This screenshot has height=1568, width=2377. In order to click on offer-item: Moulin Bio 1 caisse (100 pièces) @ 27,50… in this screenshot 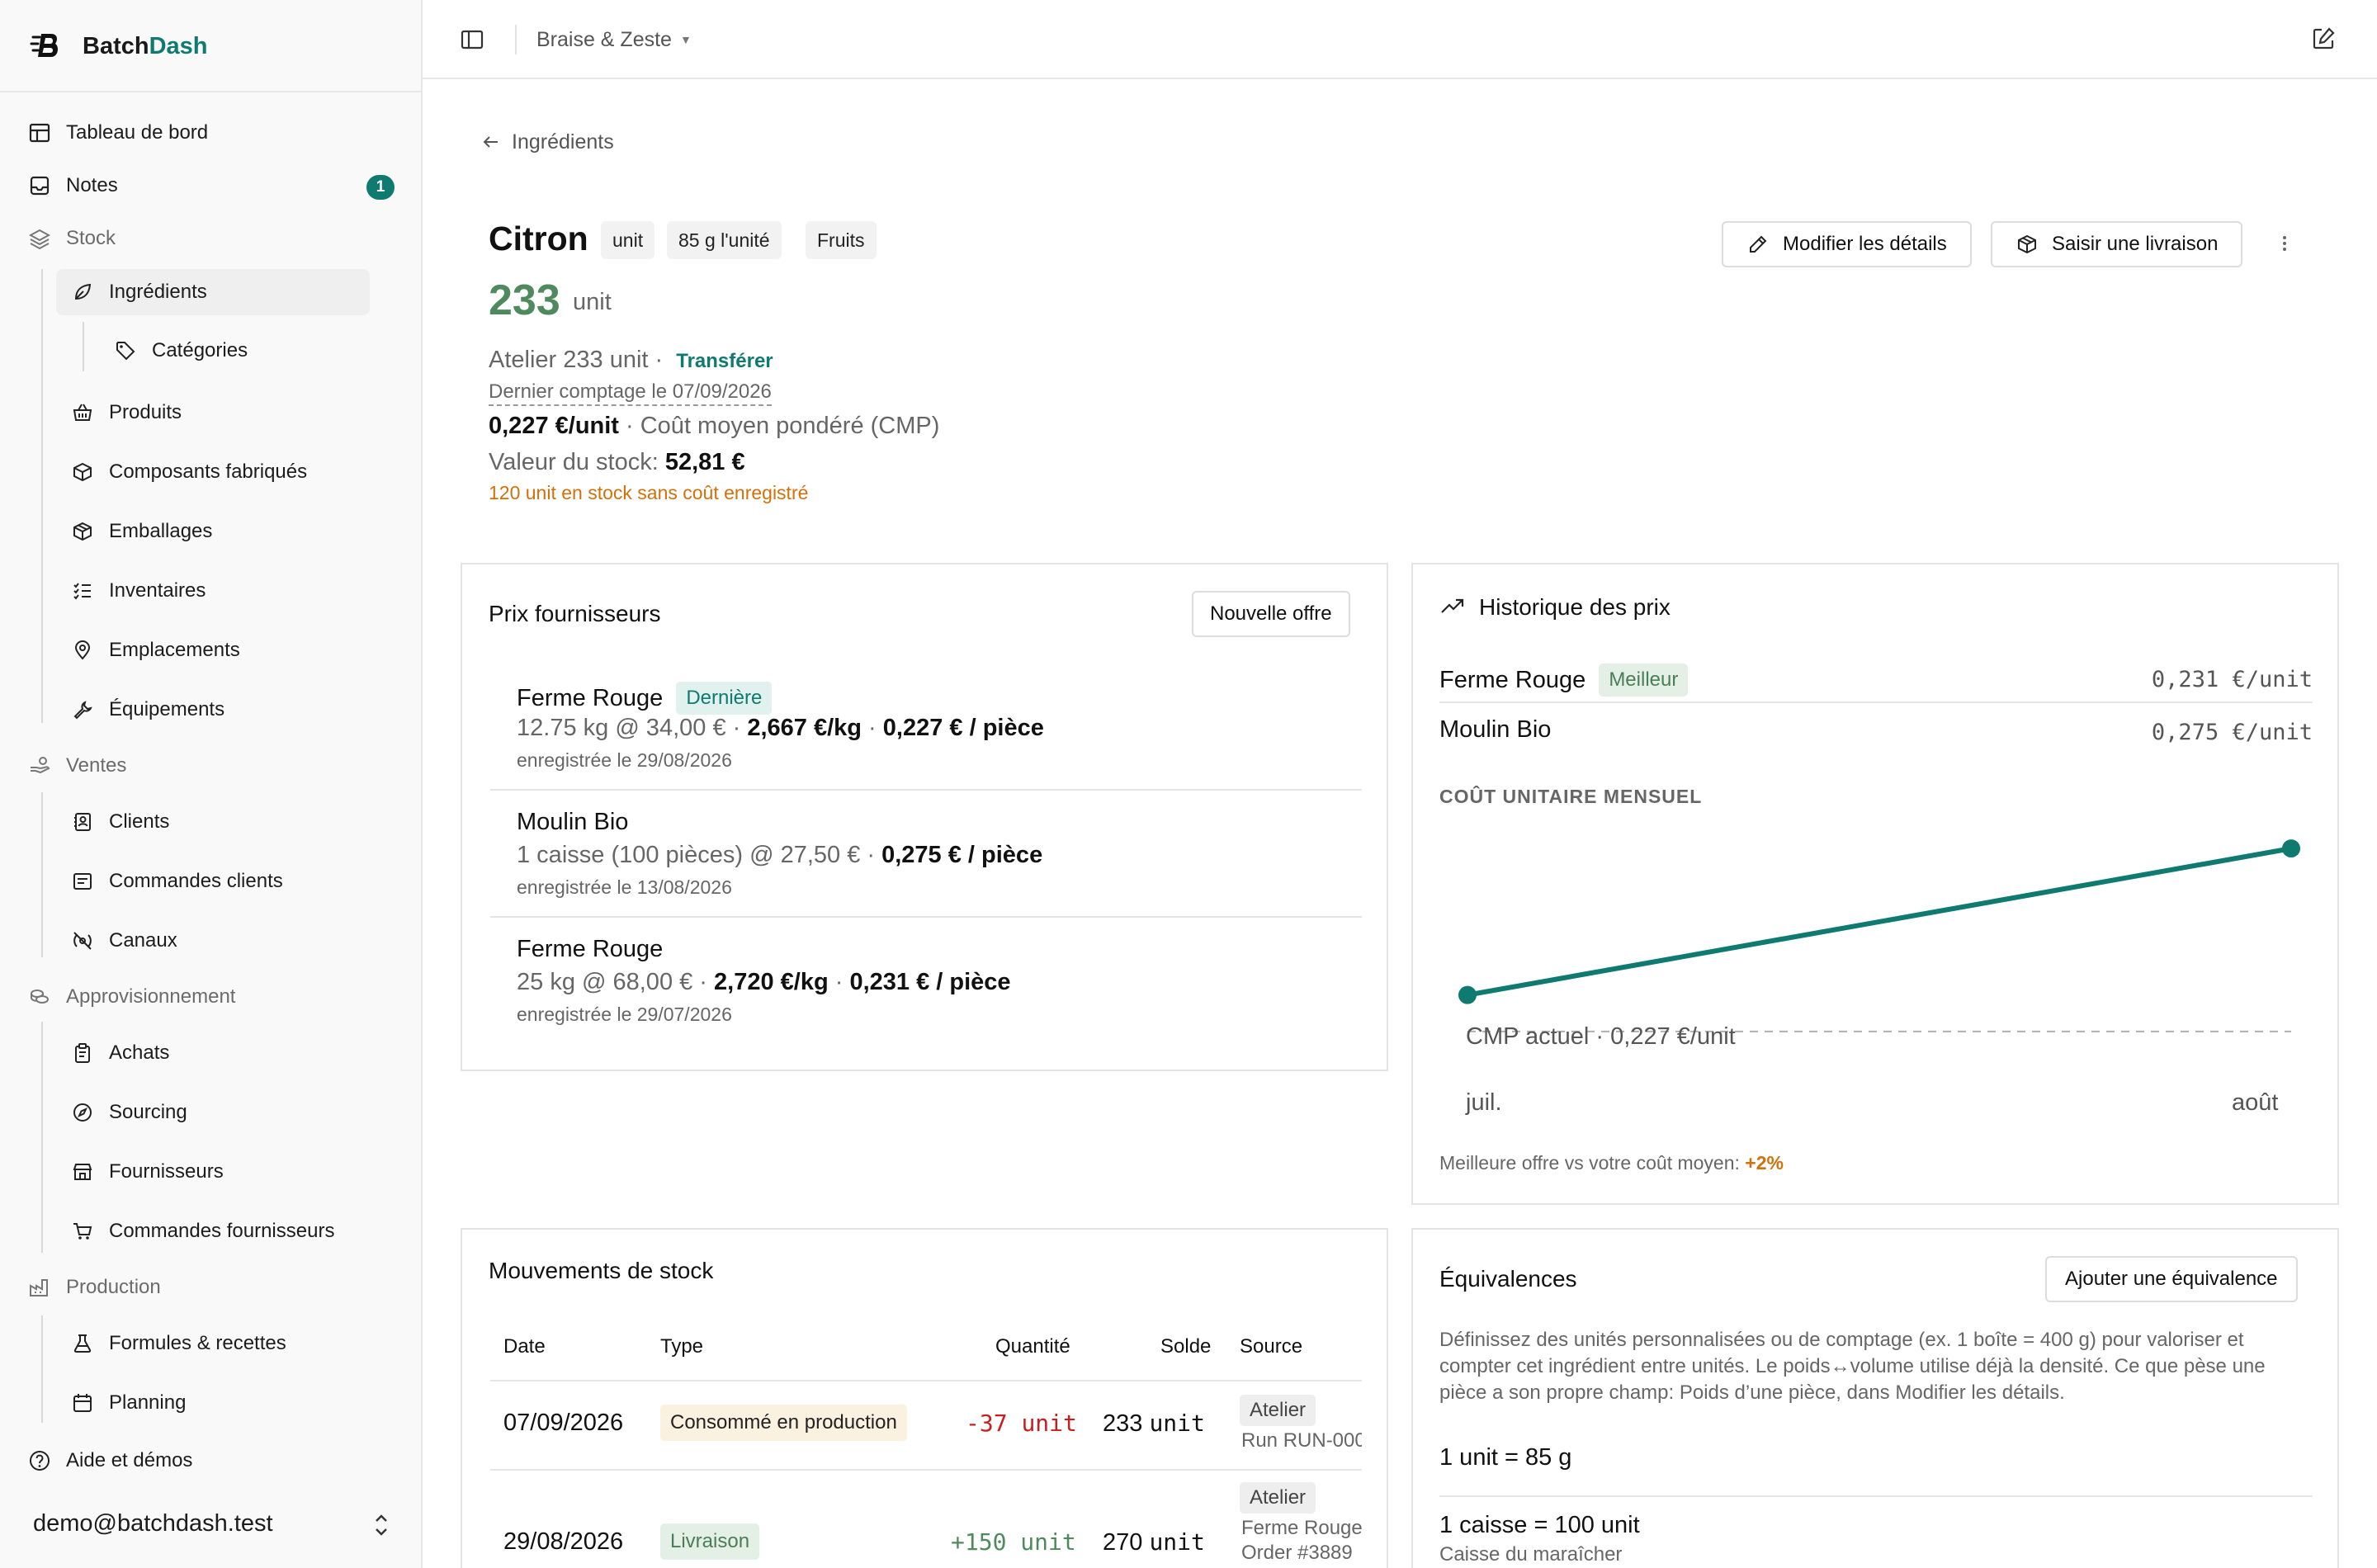, I will do `click(926, 853)`.